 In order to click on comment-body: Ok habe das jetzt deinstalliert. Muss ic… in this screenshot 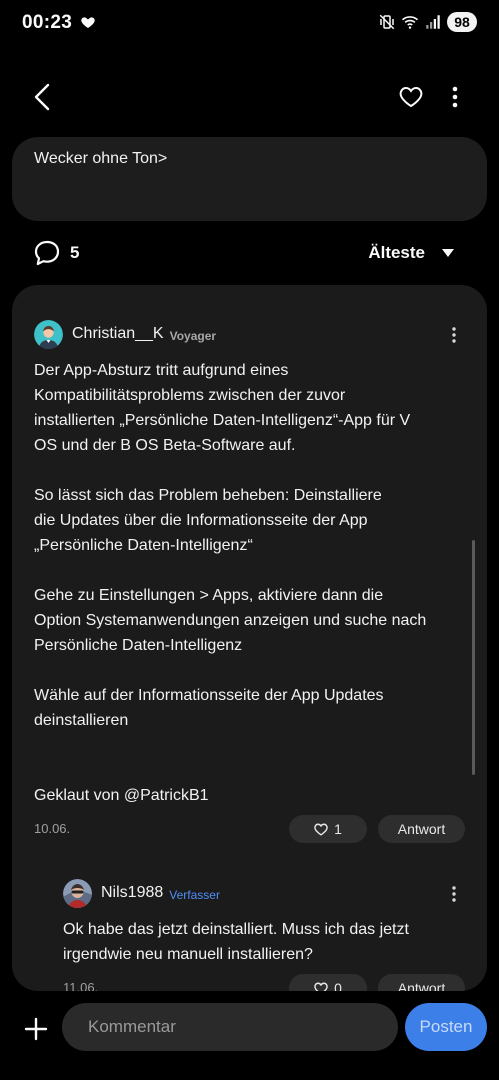, I will do `click(268, 942)`.